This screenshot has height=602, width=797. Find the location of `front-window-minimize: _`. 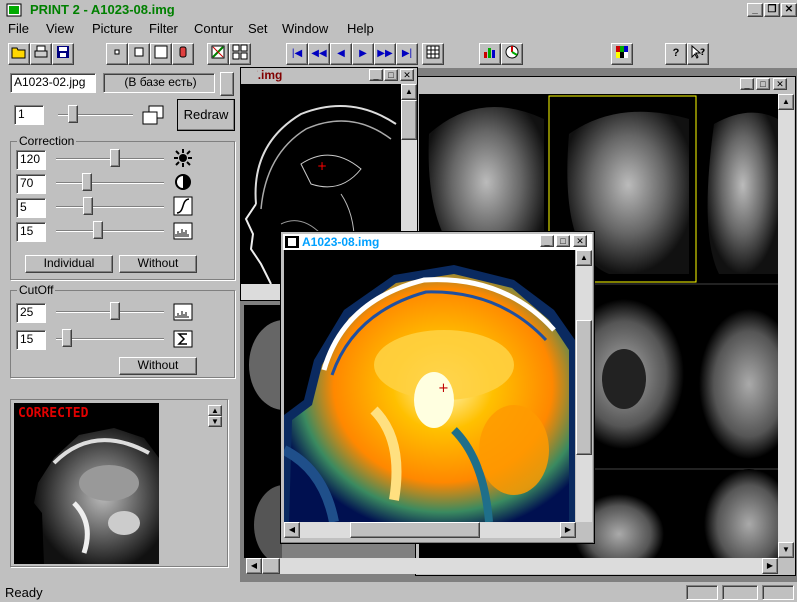

front-window-minimize: _ is located at coordinates (547, 241).